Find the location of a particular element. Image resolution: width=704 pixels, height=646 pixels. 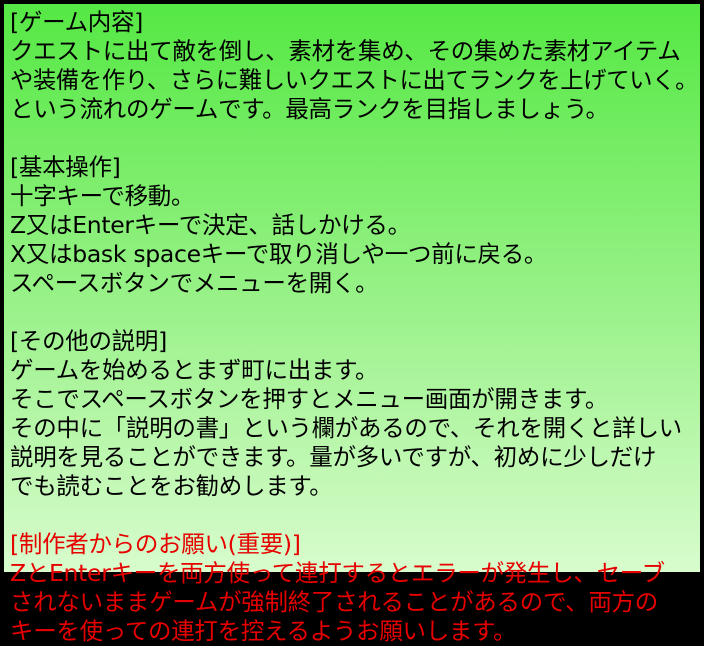

request-line: されないままゲームが強制終了されることがあるので、両方の is located at coordinates (334, 602).